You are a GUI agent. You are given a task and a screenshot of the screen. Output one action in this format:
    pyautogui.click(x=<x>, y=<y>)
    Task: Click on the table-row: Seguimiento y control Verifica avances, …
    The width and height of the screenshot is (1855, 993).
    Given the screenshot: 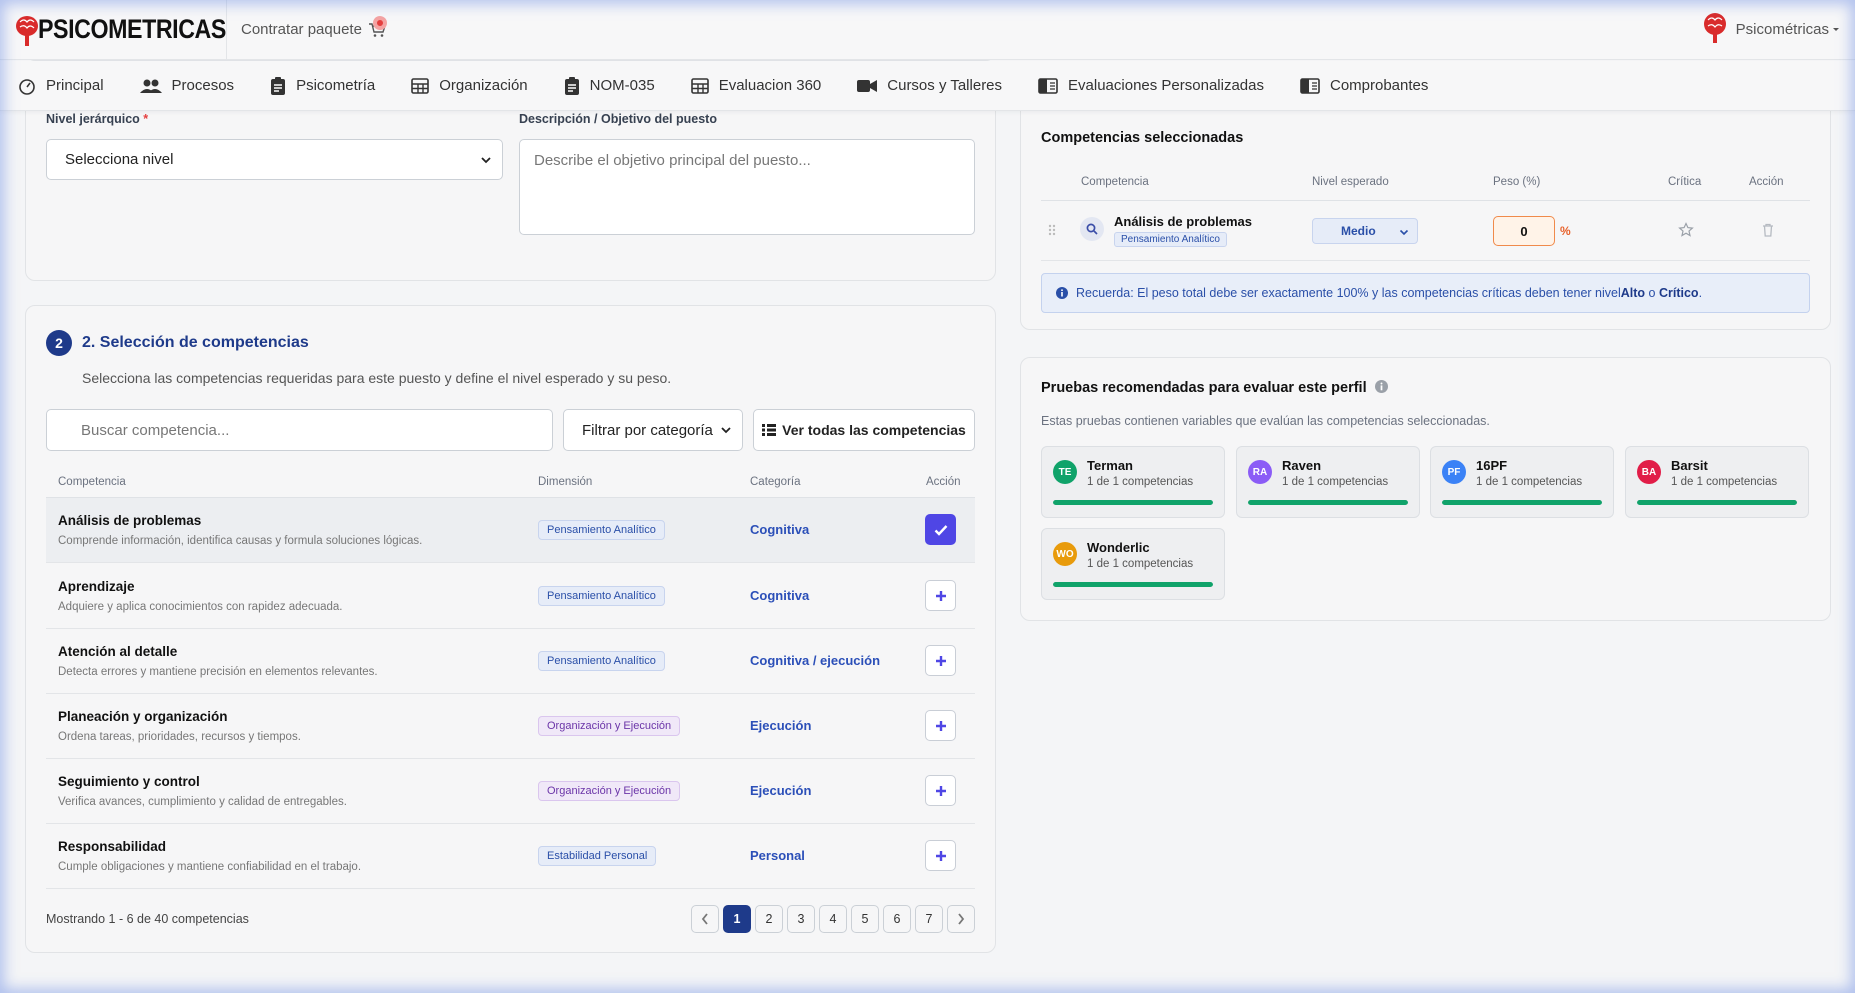 What is the action you would take?
    pyautogui.click(x=510, y=791)
    